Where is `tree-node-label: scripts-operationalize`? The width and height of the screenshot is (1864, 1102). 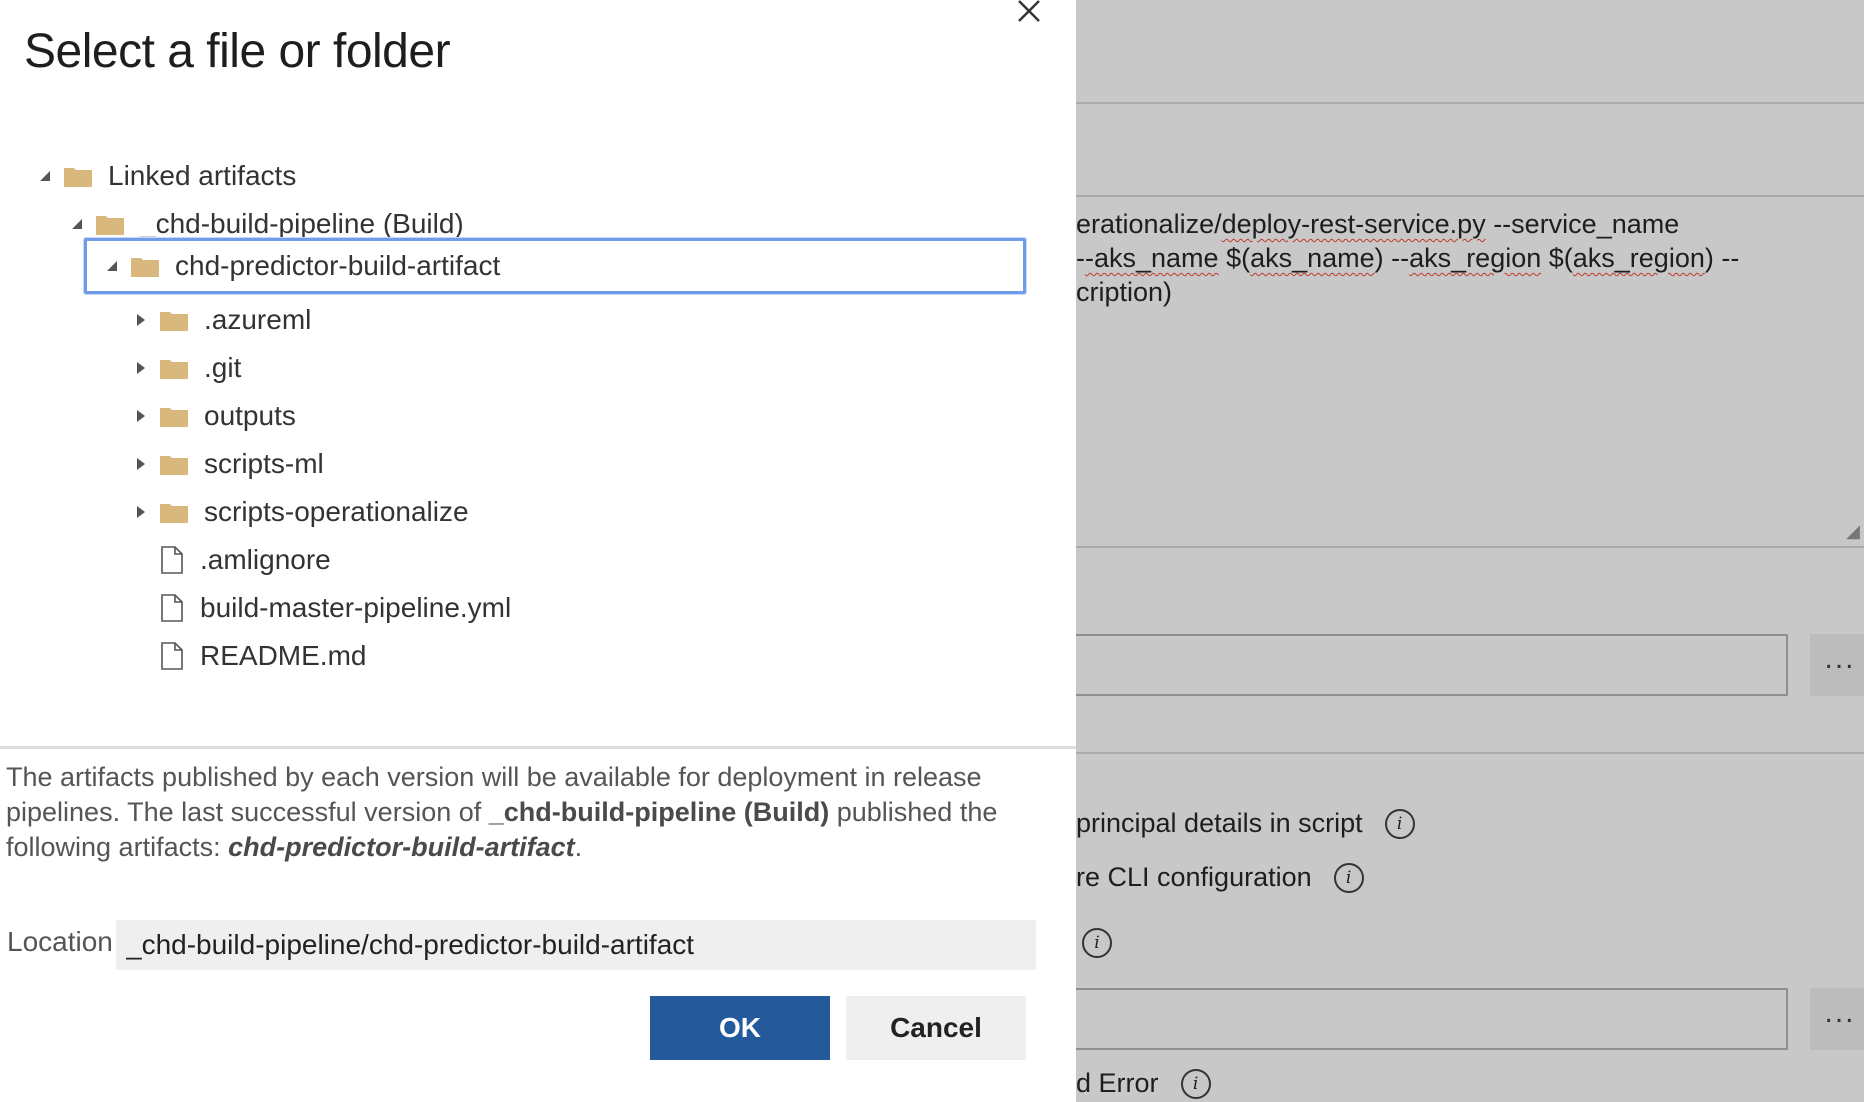 tree-node-label: scripts-operationalize is located at coordinates (336, 511).